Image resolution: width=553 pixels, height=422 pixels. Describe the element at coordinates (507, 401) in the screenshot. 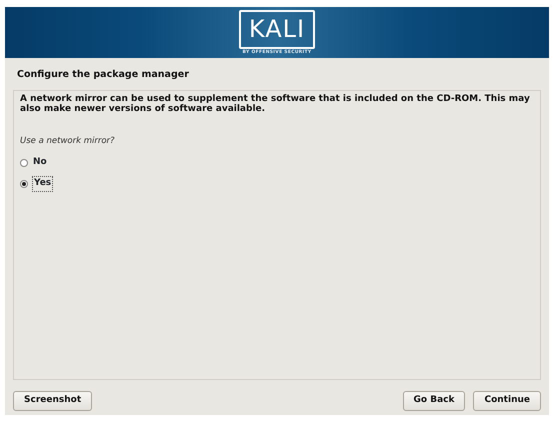

I see `dialog-button: Continue` at that location.